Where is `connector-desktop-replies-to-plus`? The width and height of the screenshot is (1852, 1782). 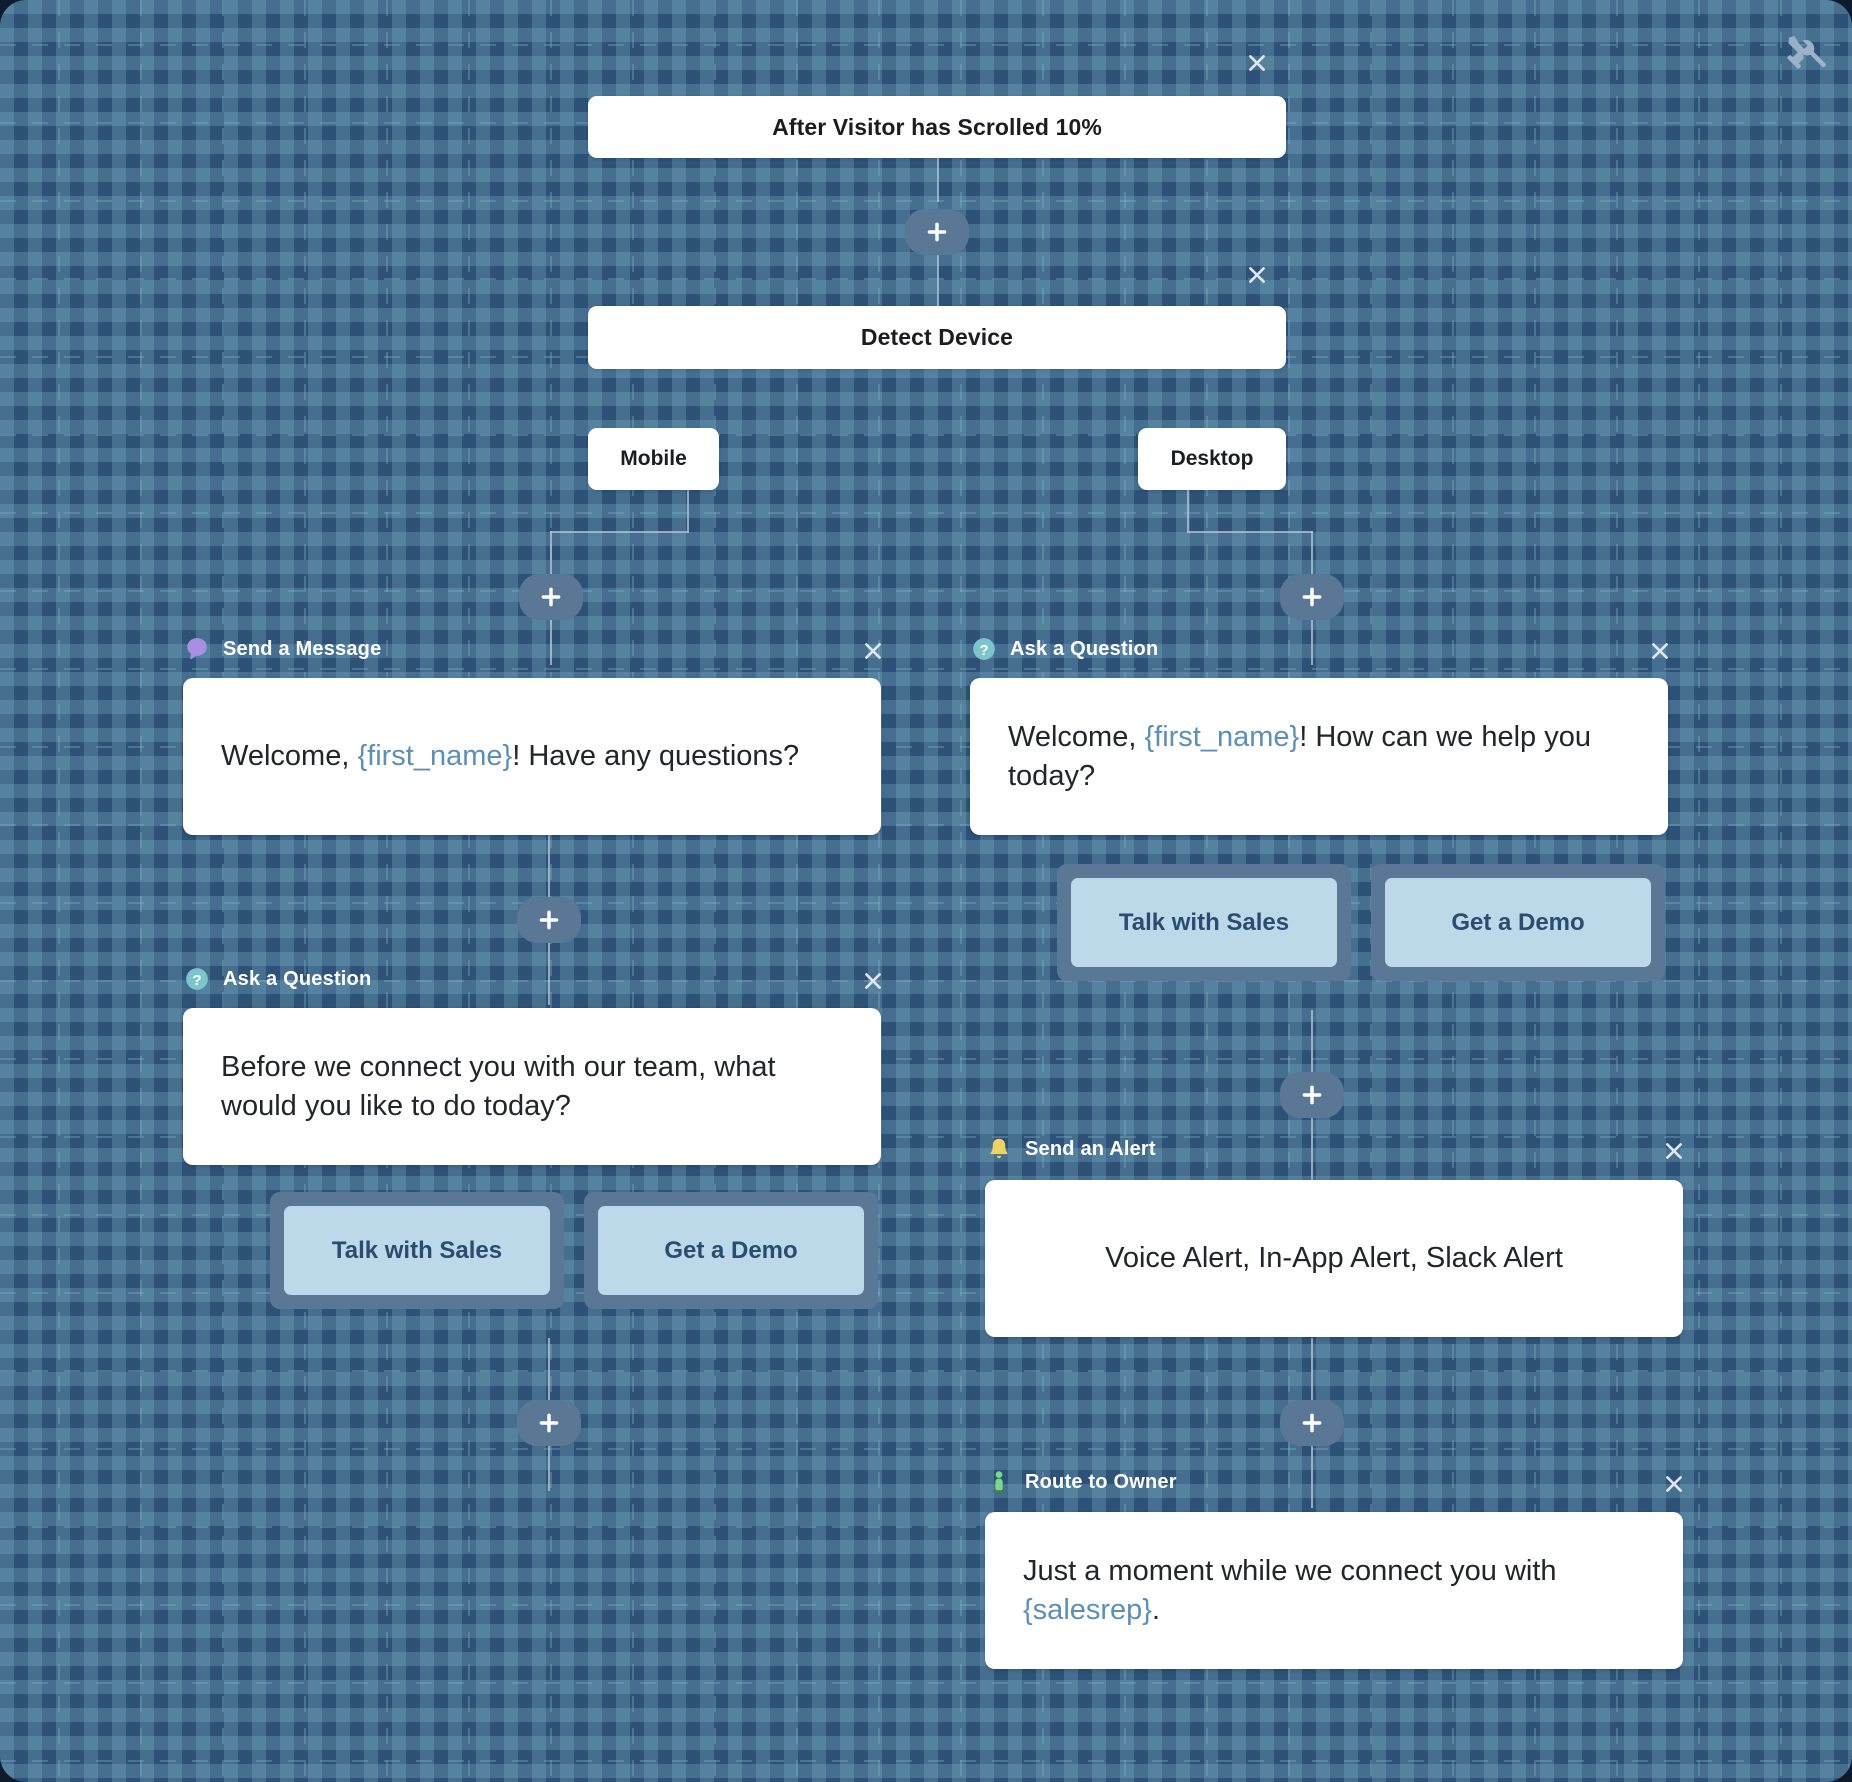 connector-desktop-replies-to-plus is located at coordinates (1312, 1041).